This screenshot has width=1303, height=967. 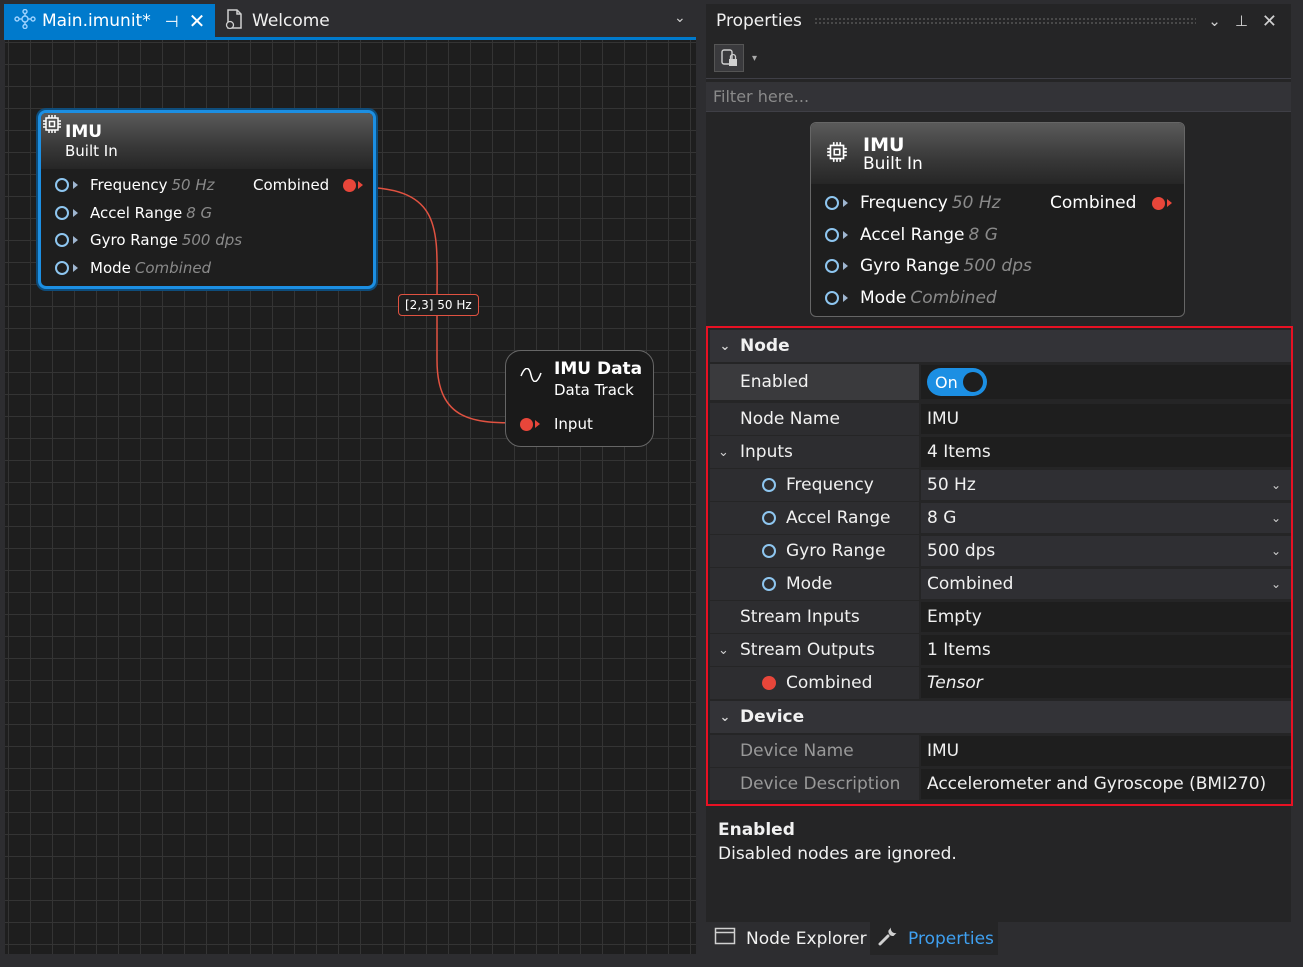 What do you see at coordinates (1000, 717) in the screenshot?
I see `category-device: ⌄ Device` at bounding box center [1000, 717].